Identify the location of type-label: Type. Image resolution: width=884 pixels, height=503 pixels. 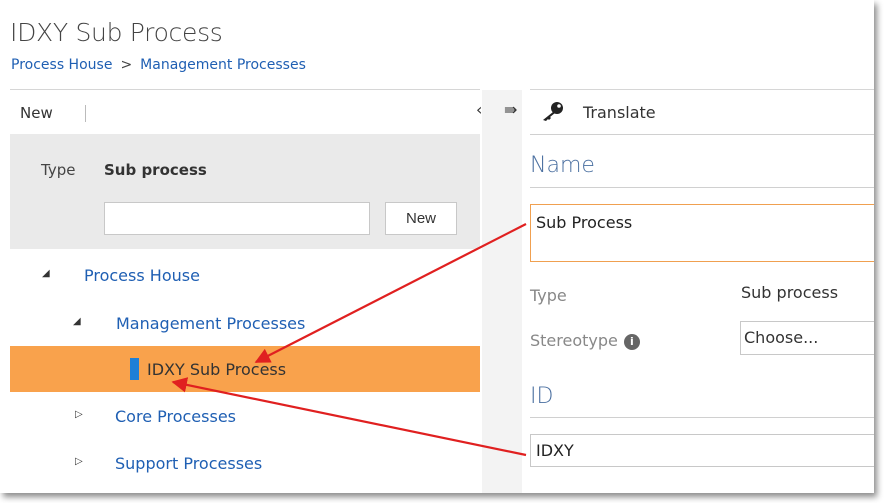
(58, 170).